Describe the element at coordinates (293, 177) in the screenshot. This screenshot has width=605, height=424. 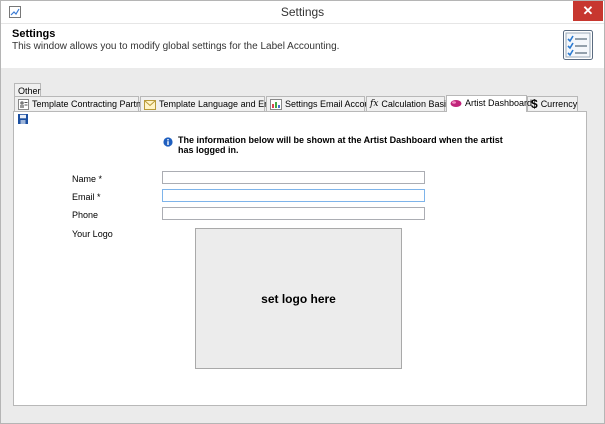
I see `name-field` at that location.